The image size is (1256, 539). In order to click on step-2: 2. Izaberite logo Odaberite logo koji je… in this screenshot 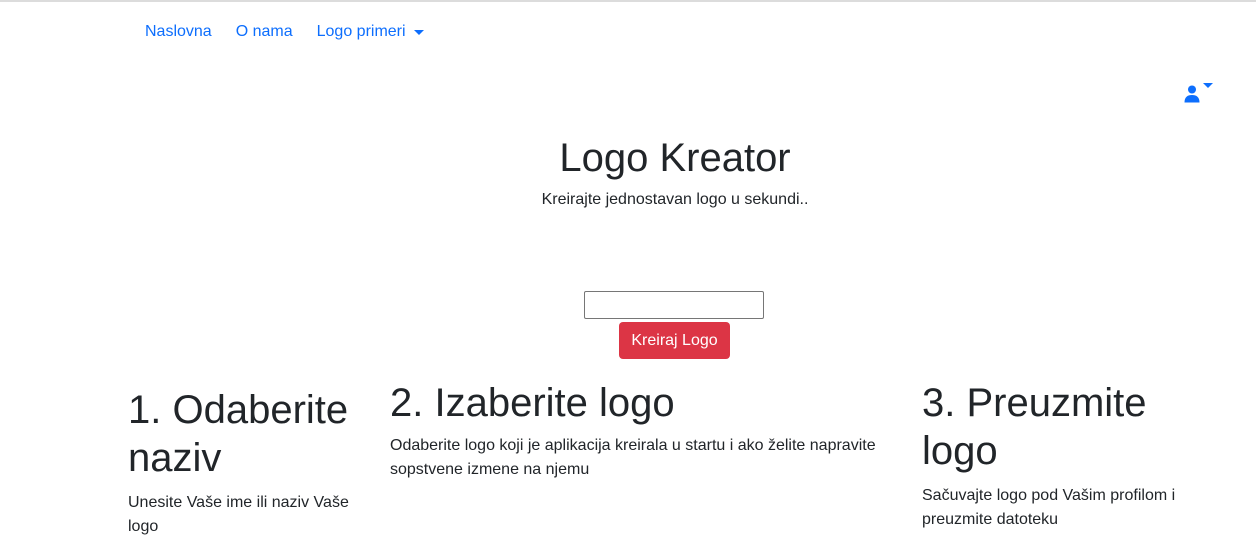, I will do `click(650, 430)`.